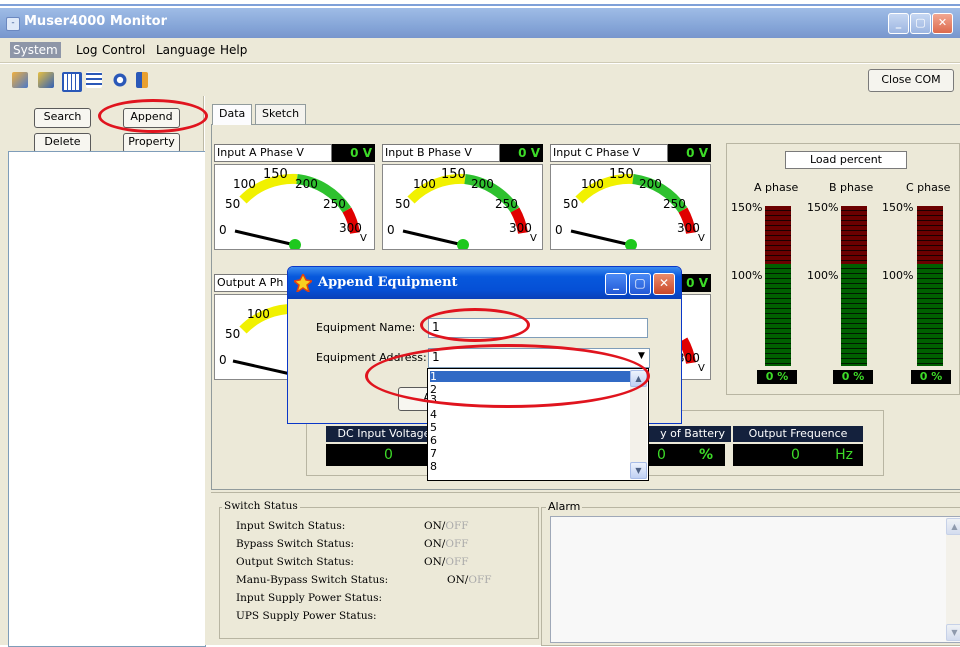 The image size is (960, 647). Describe the element at coordinates (507, 376) in the screenshot. I see `annotation-ring-address` at that location.